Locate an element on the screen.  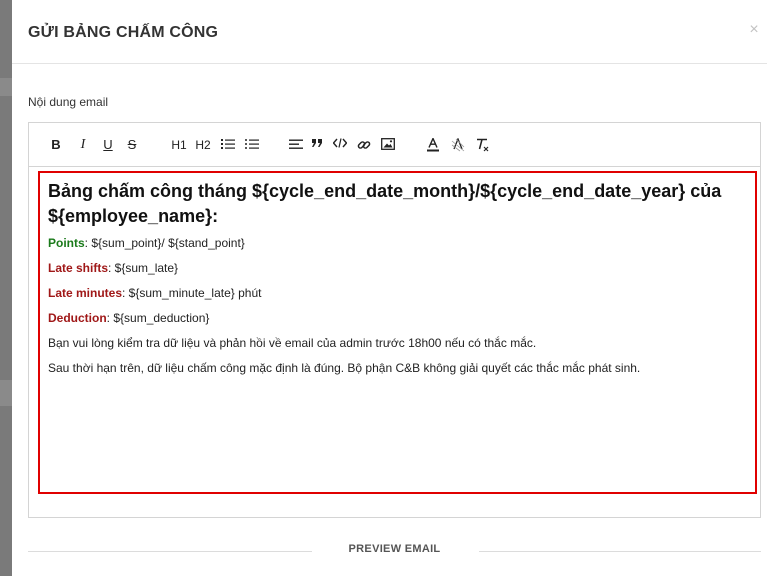
font-color-icon is located at coordinates (433, 145).